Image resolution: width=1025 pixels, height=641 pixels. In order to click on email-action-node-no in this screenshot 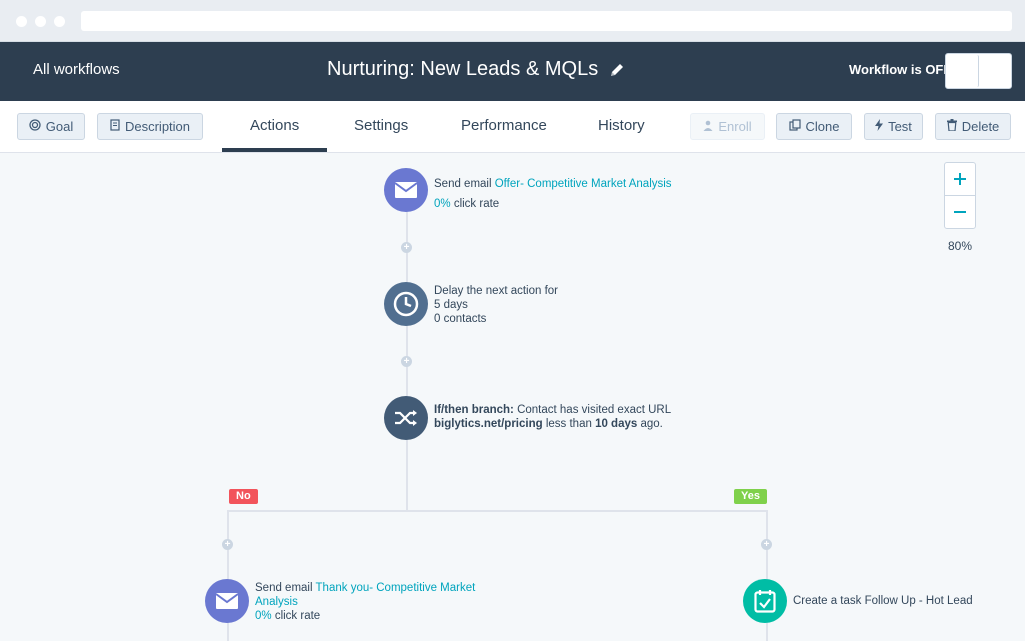, I will do `click(227, 601)`.